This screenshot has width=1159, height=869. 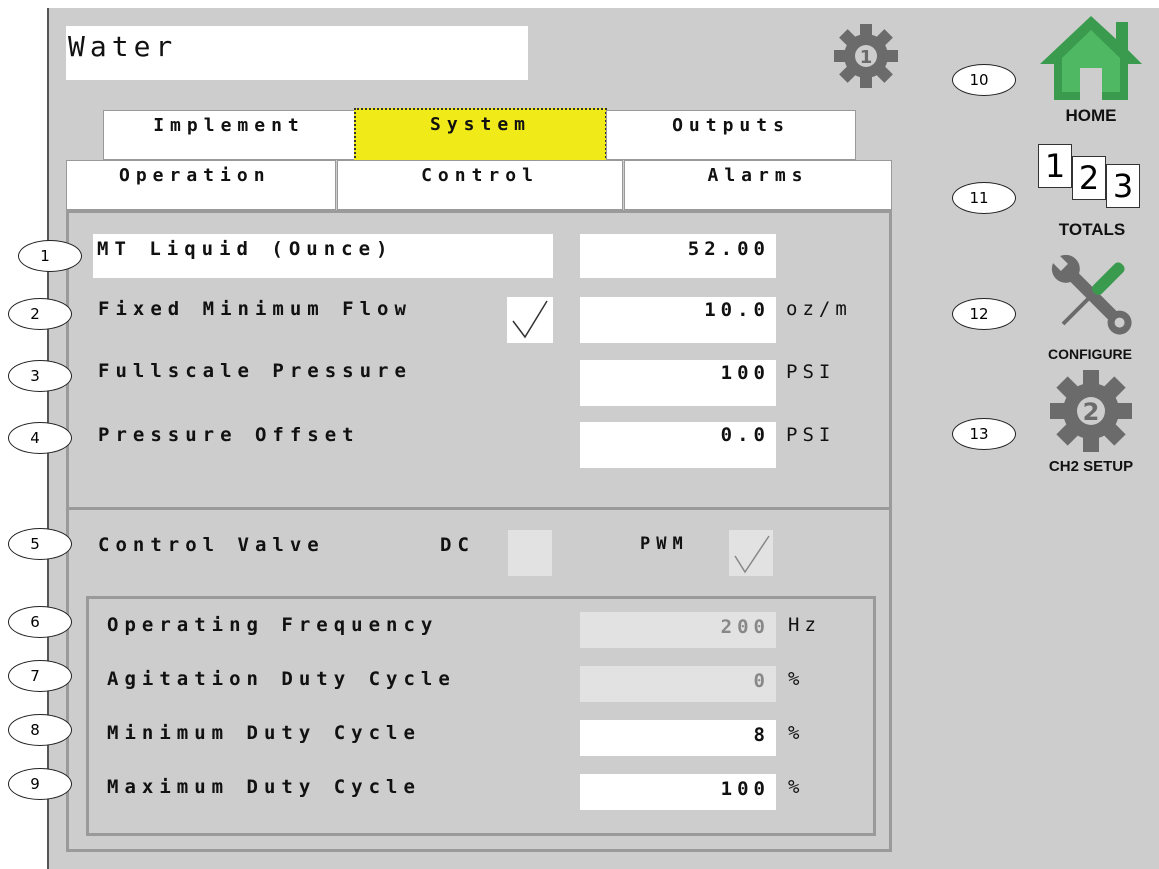 What do you see at coordinates (40, 314) in the screenshot?
I see `callout-2: 2` at bounding box center [40, 314].